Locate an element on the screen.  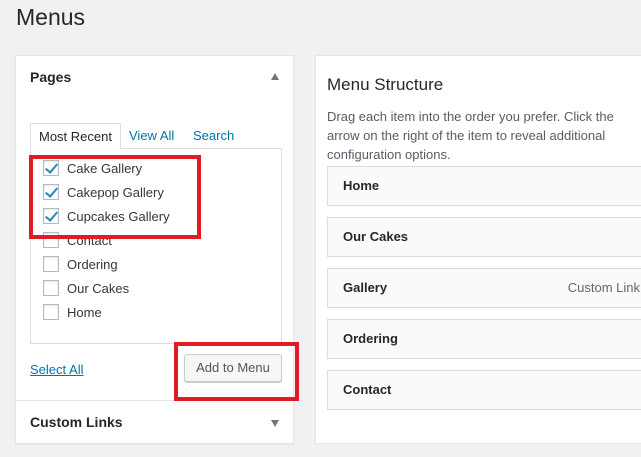
custom-links-metabox-header: Custom Links is located at coordinates (154, 422).